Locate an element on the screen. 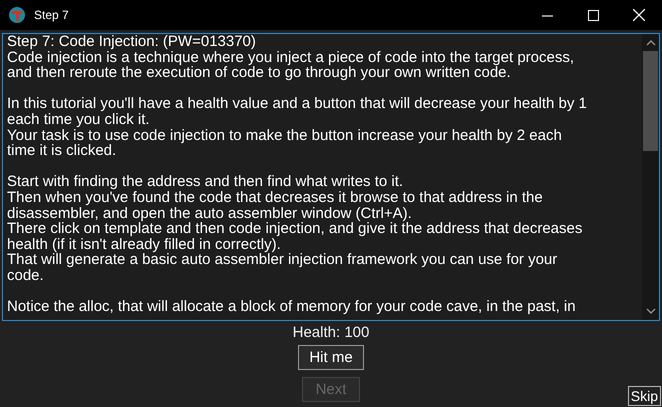  instruction-paragraph: In this tutorial you'll have a health value and a button that will decrease your health by 1 each time you click it. Your task is to use code injection to make the button increase your health by 2 each time it is clicked. is located at coordinates (297, 127).